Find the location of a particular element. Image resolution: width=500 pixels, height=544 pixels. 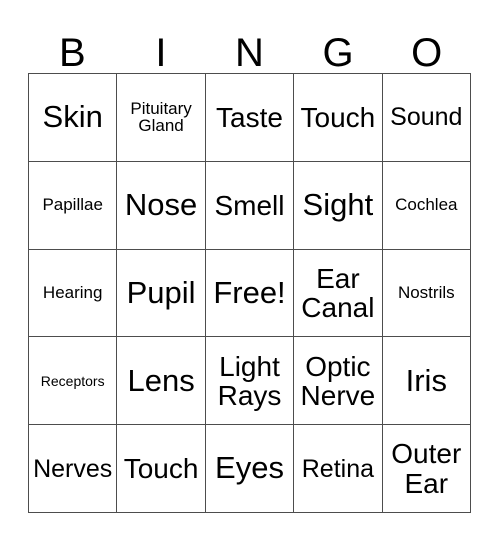

bingo-cell-label: Papillae is located at coordinates (72, 205).